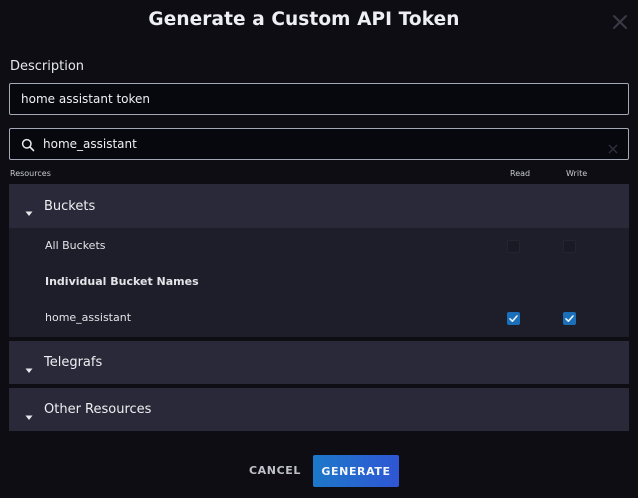 The height and width of the screenshot is (498, 638). I want to click on bucket-write-checkbox, so click(569, 318).